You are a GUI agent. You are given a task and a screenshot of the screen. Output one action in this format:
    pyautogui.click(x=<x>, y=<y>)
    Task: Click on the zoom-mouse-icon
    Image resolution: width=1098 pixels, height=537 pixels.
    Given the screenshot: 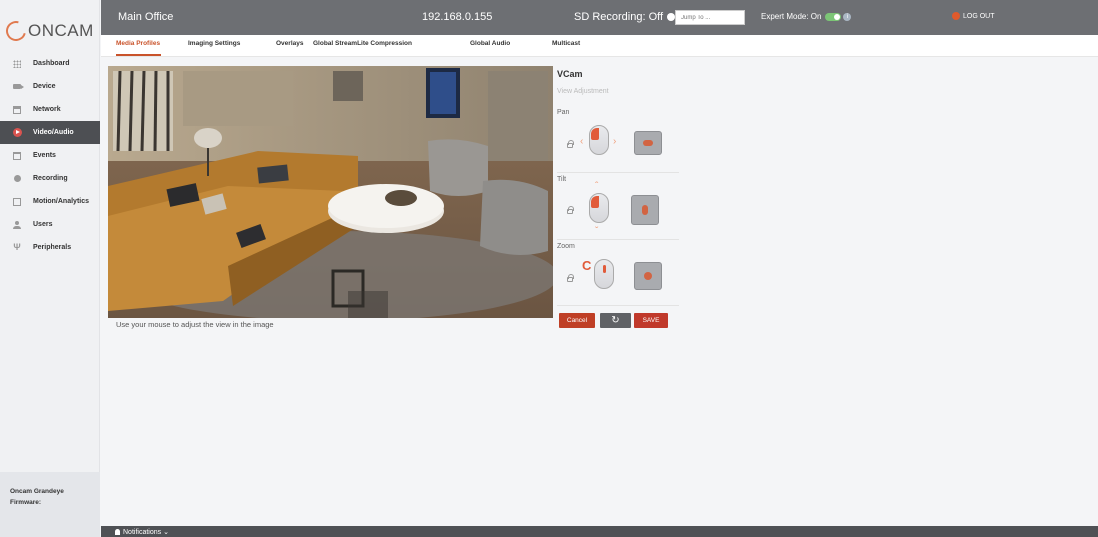 What is the action you would take?
    pyautogui.click(x=604, y=274)
    